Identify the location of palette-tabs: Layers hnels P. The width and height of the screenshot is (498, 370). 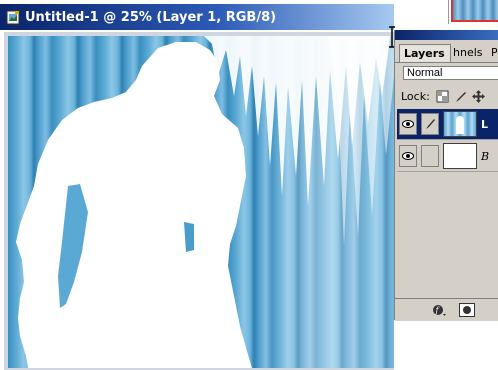
(446, 51).